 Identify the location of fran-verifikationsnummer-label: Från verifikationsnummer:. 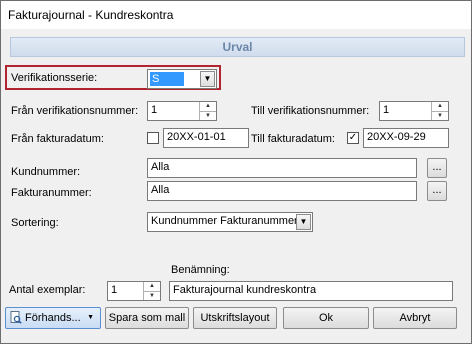
(75, 111).